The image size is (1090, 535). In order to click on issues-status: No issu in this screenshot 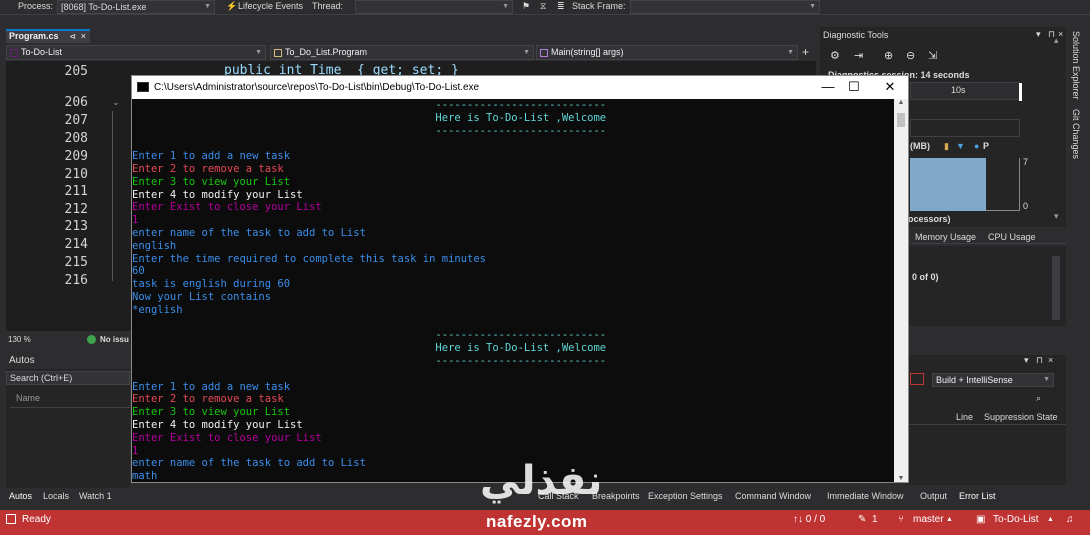, I will do `click(114, 339)`.